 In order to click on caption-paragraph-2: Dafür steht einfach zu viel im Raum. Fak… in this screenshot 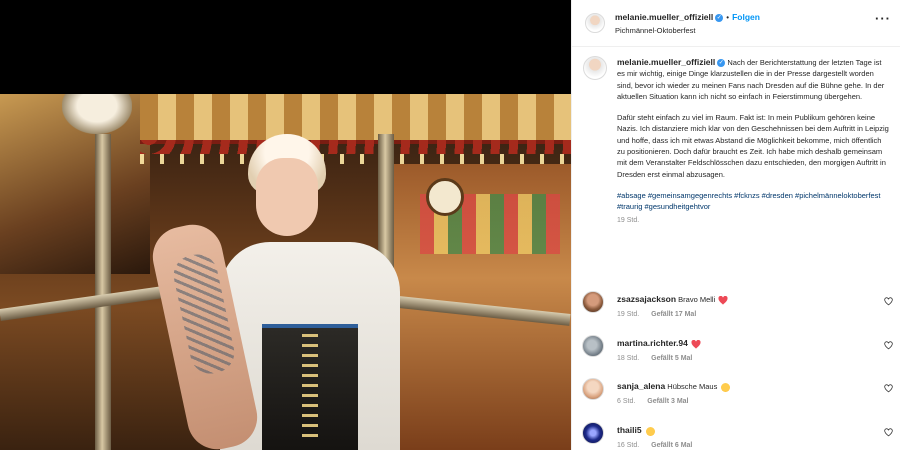, I will do `click(753, 146)`.